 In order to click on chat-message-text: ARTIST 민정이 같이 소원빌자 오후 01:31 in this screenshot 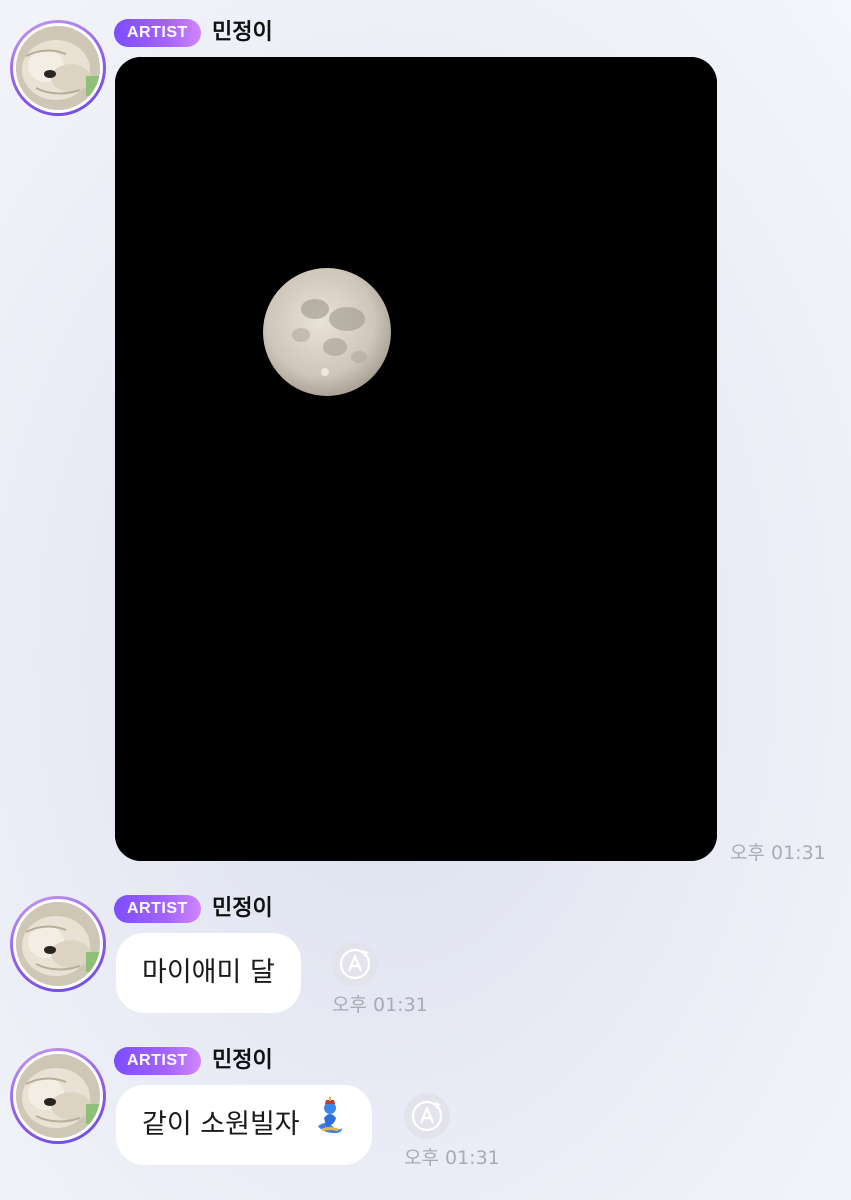, I will do `click(425, 1116)`.